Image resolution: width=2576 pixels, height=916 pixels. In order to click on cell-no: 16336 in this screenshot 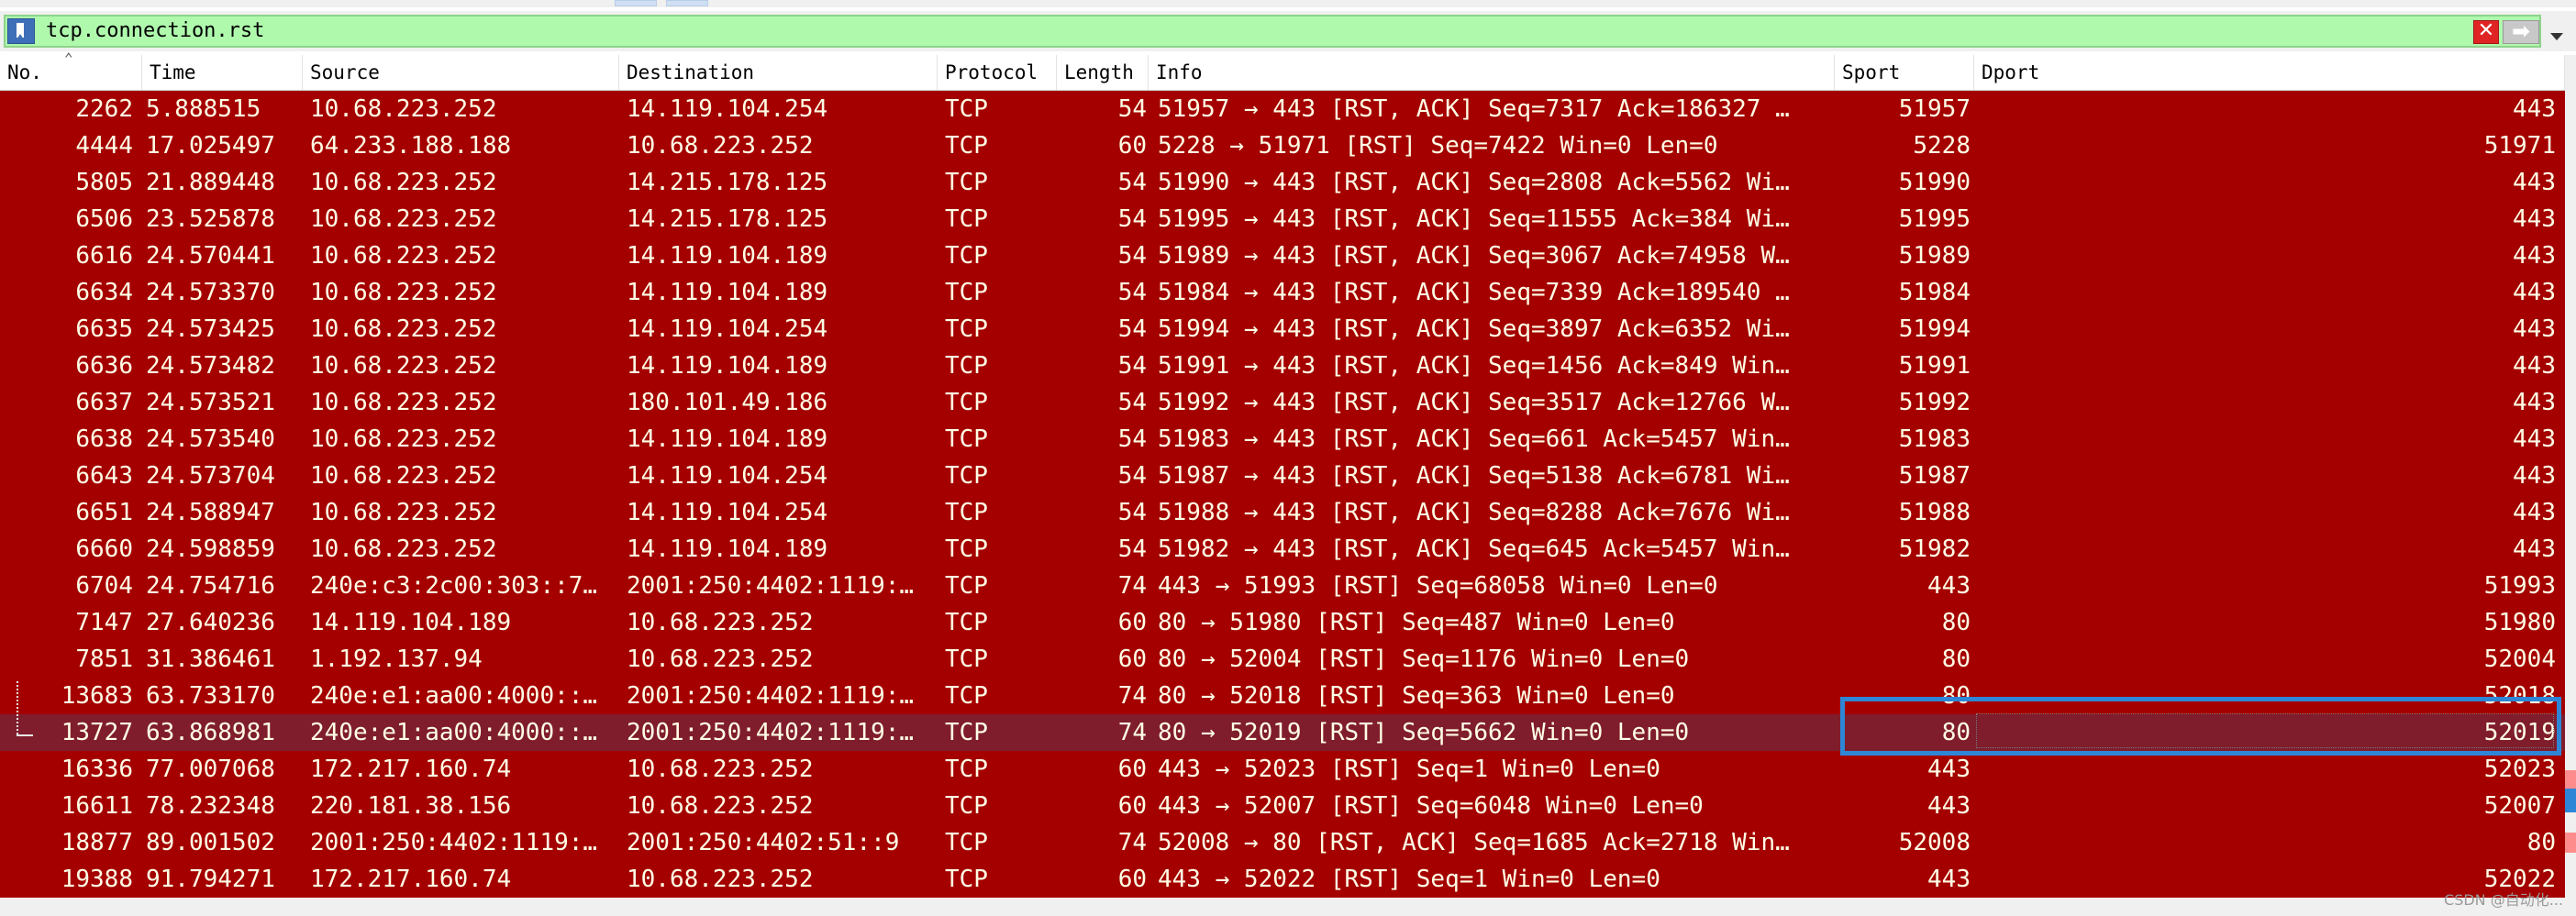, I will do `click(97, 769)`.